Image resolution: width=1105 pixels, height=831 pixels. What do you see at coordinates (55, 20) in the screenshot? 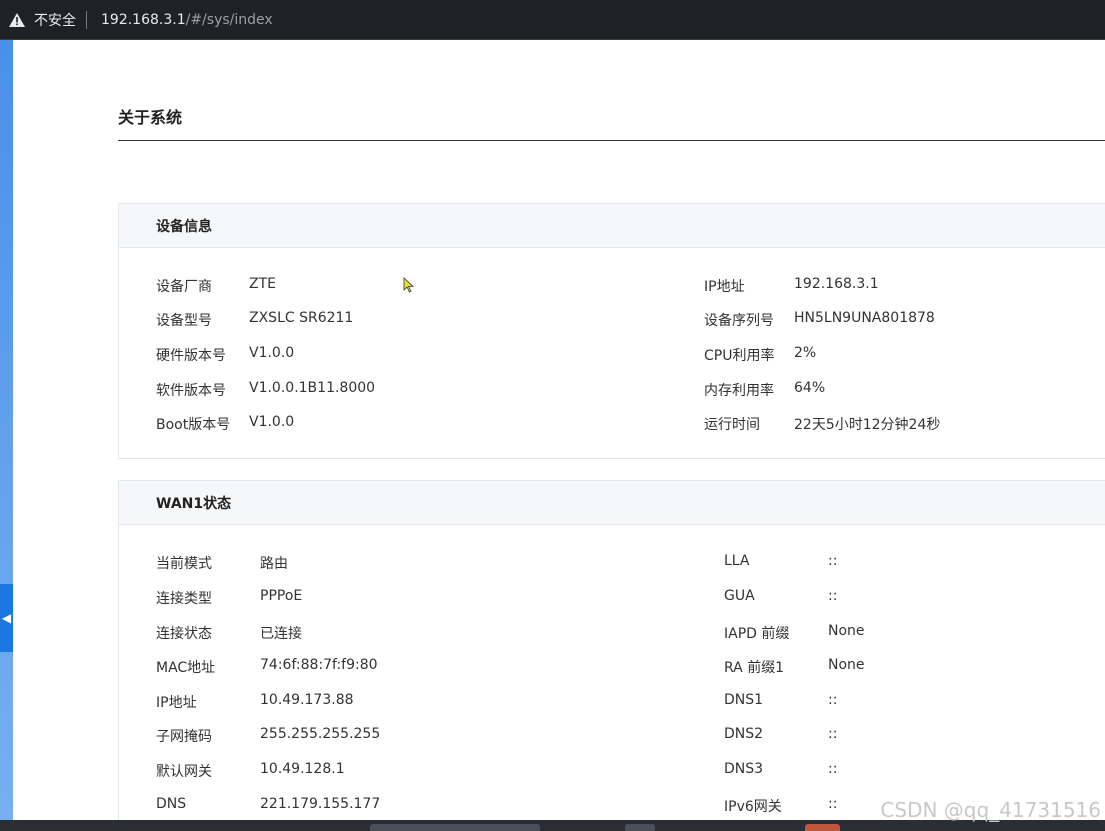
I see `security-status-label: 不安全` at bounding box center [55, 20].